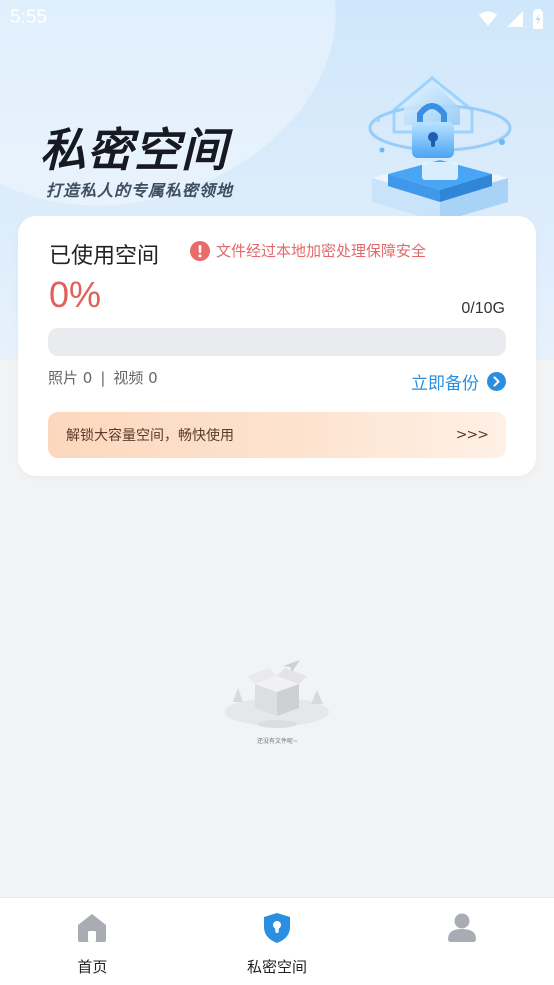 This screenshot has height=985, width=554. What do you see at coordinates (445, 384) in the screenshot?
I see `backup-now-label: 立即备份` at bounding box center [445, 384].